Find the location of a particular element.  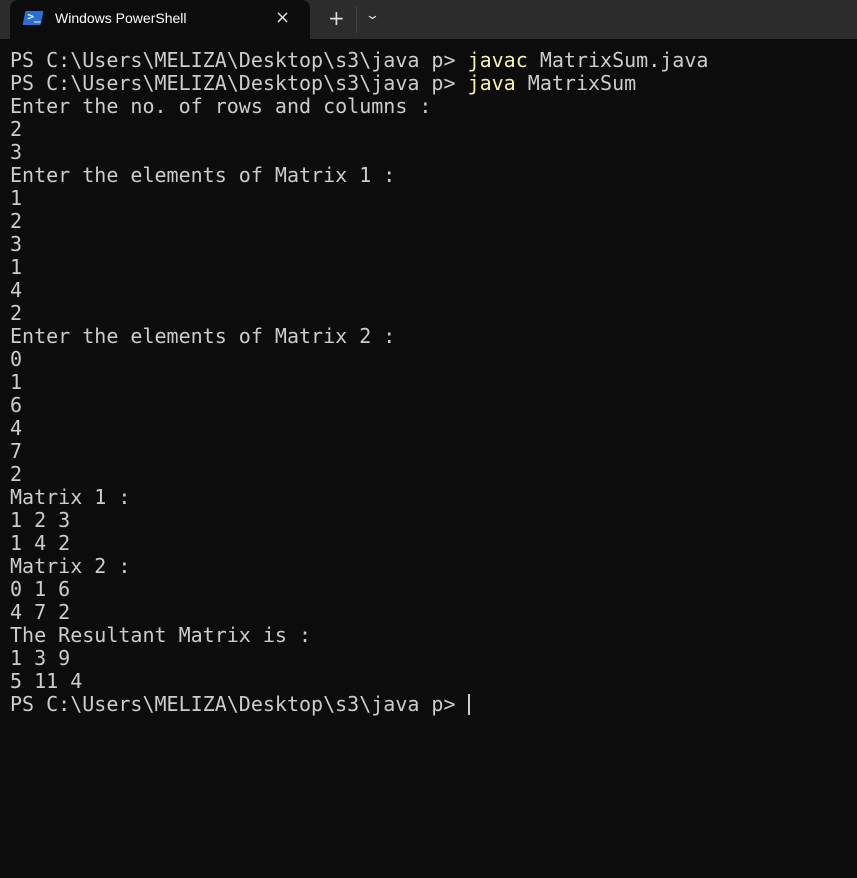

output-text: 4 7 2 is located at coordinates (40, 612).